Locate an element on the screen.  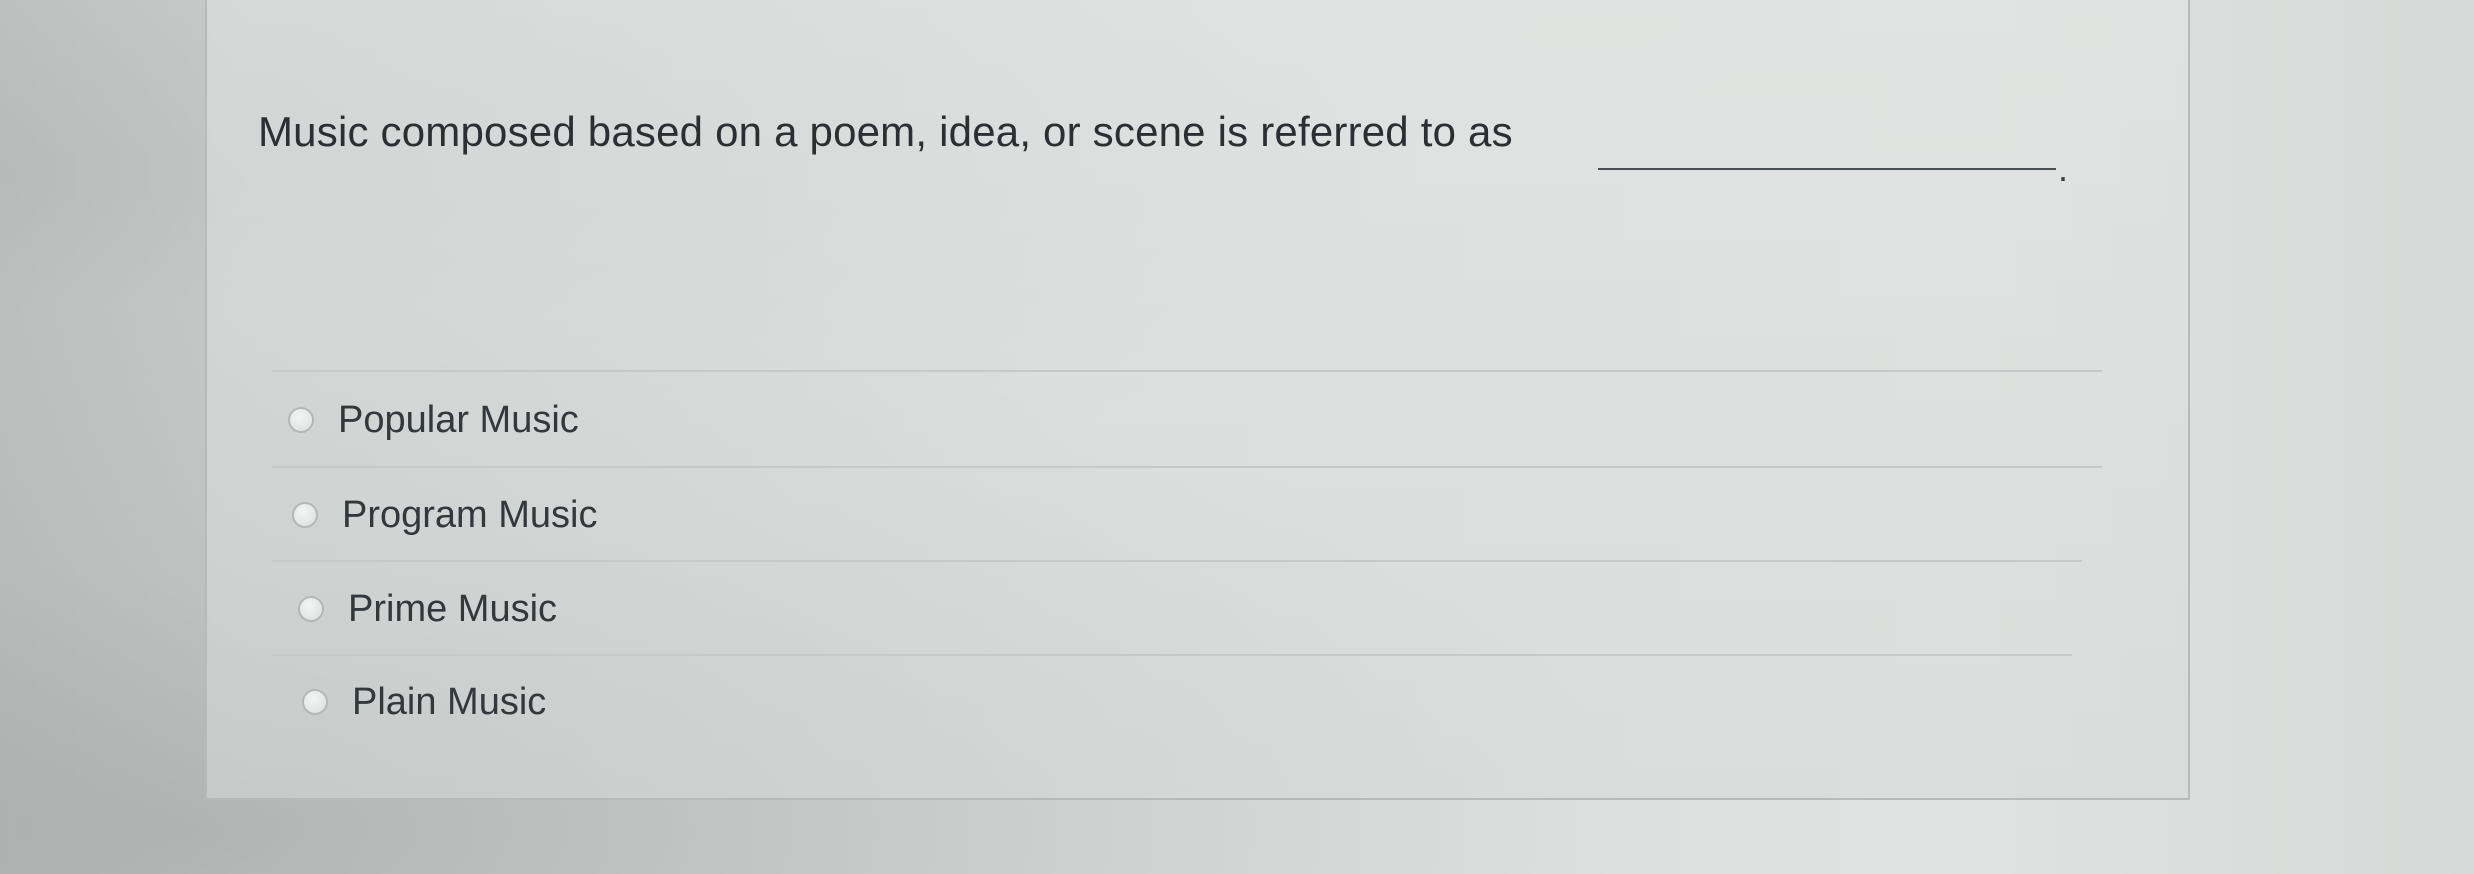
answer-option-plain-music: Plain Music is located at coordinates (424, 702).